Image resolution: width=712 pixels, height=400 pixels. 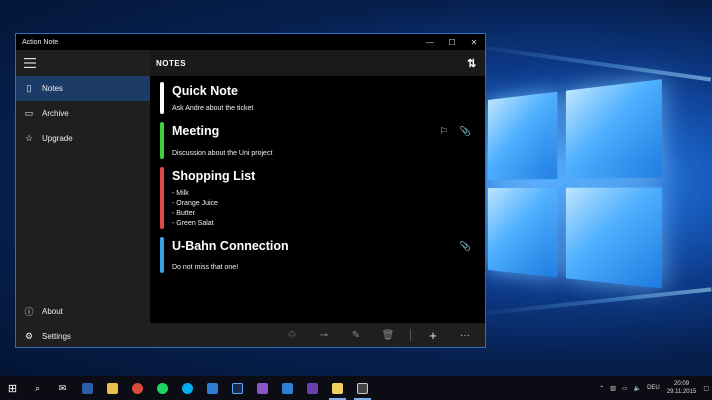 What do you see at coordinates (474, 42) in the screenshot?
I see `close-button: ✕` at bounding box center [474, 42].